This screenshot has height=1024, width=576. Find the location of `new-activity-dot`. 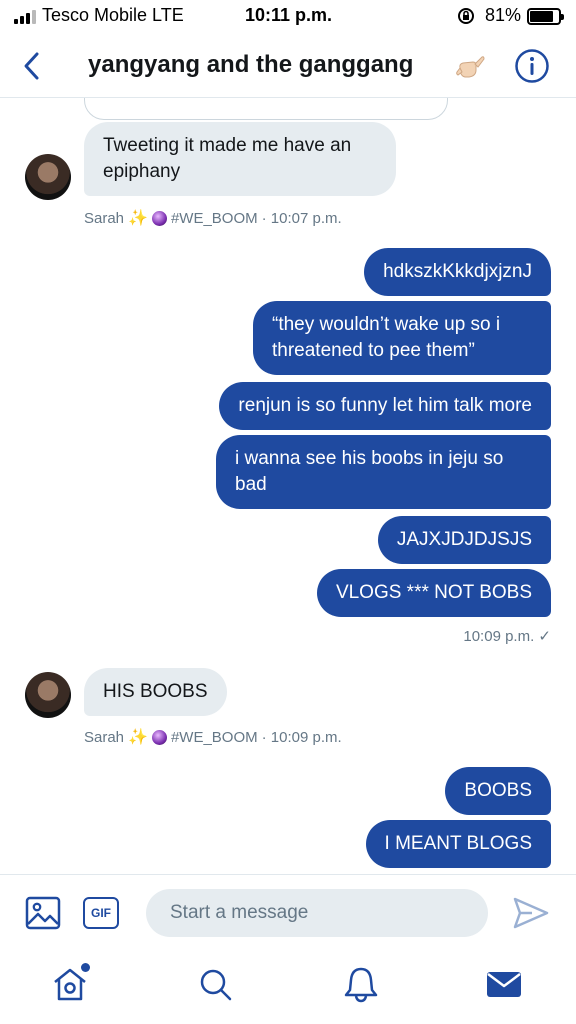

new-activity-dot is located at coordinates (85, 967).